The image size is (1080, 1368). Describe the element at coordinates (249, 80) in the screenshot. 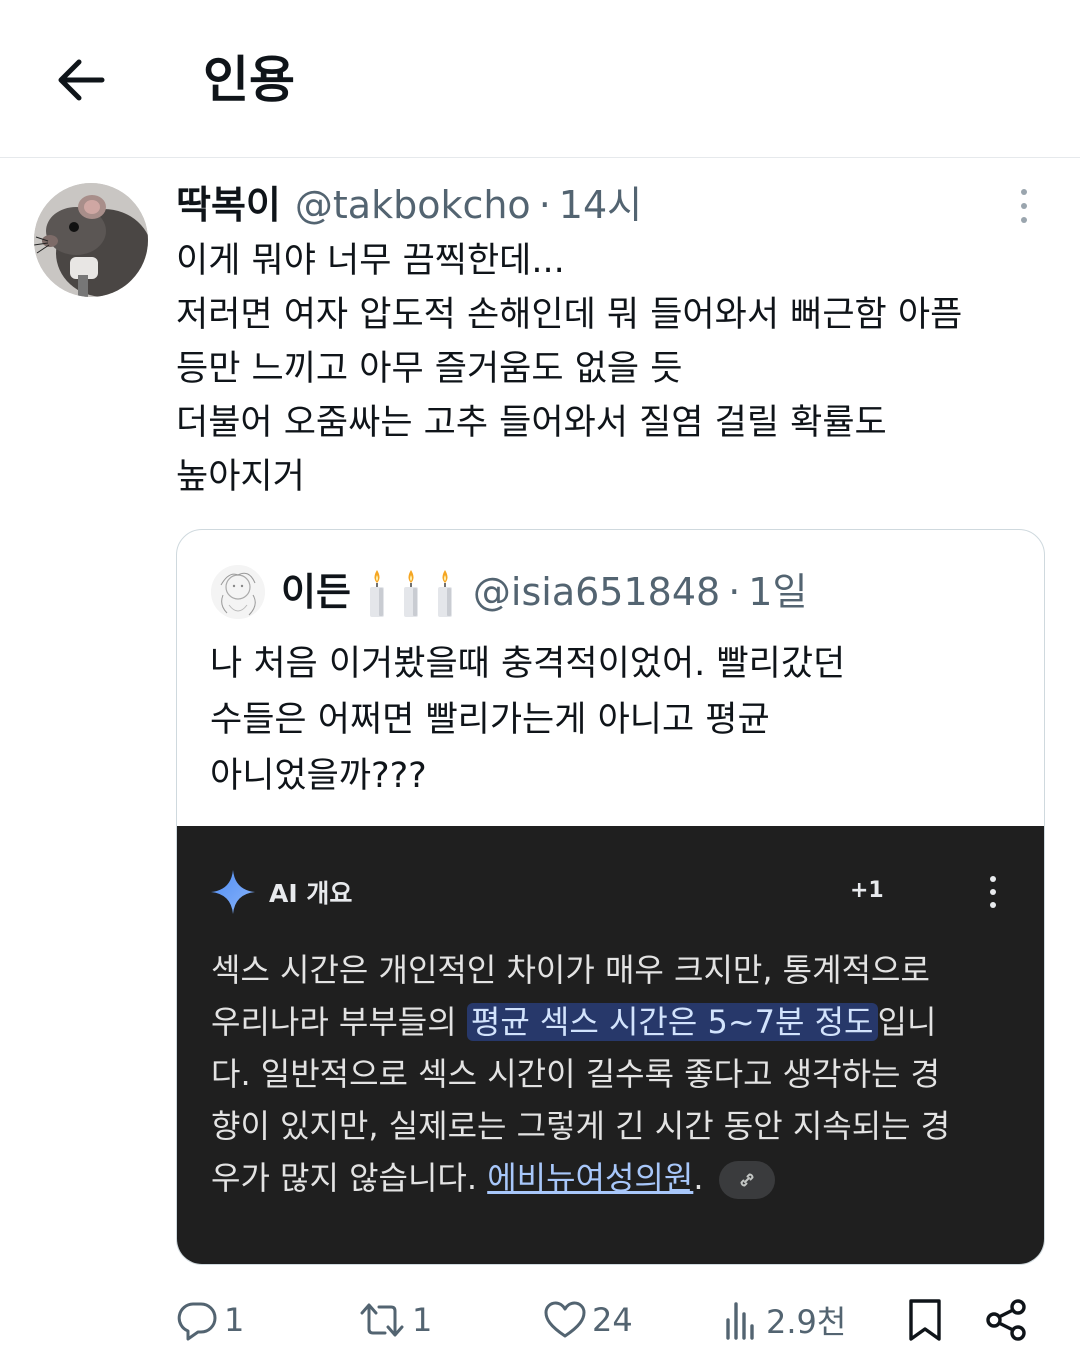

I see `page-title: 인용` at that location.